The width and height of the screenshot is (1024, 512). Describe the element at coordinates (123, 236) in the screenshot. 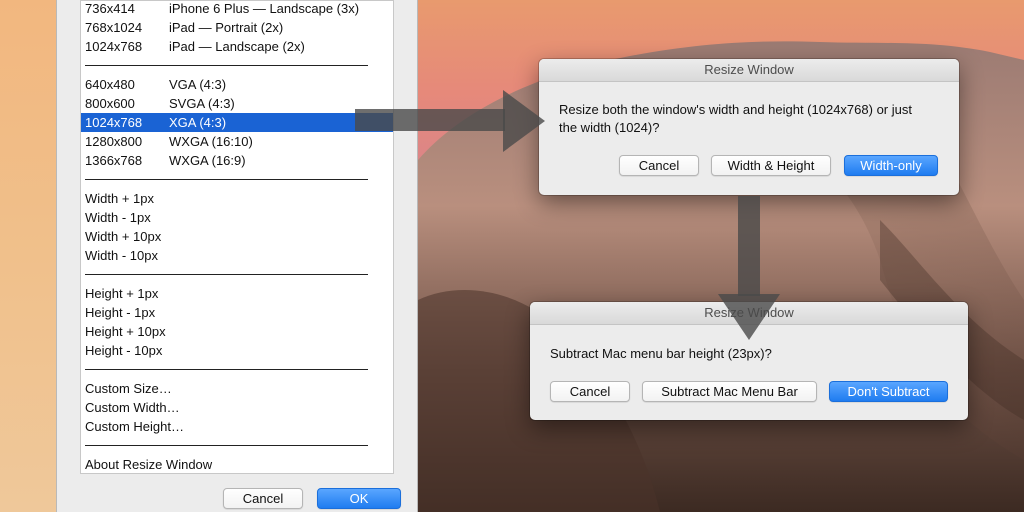

I see `width-option: Width + 10px` at that location.